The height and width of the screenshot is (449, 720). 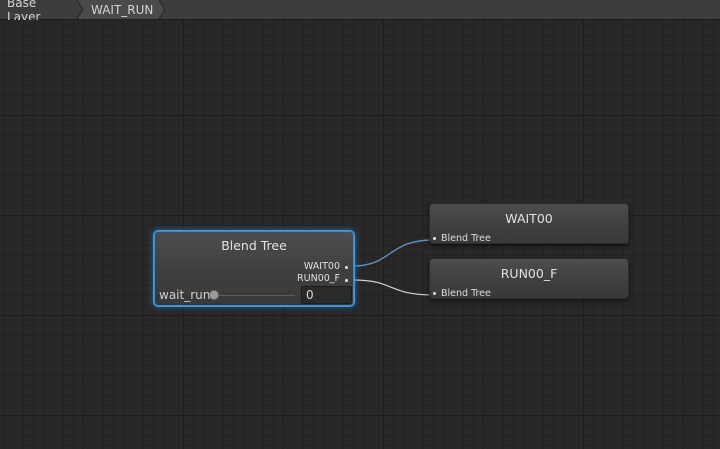 I want to click on breadcrumb-item-wait-run: WAIT_RUN, so click(x=127, y=9).